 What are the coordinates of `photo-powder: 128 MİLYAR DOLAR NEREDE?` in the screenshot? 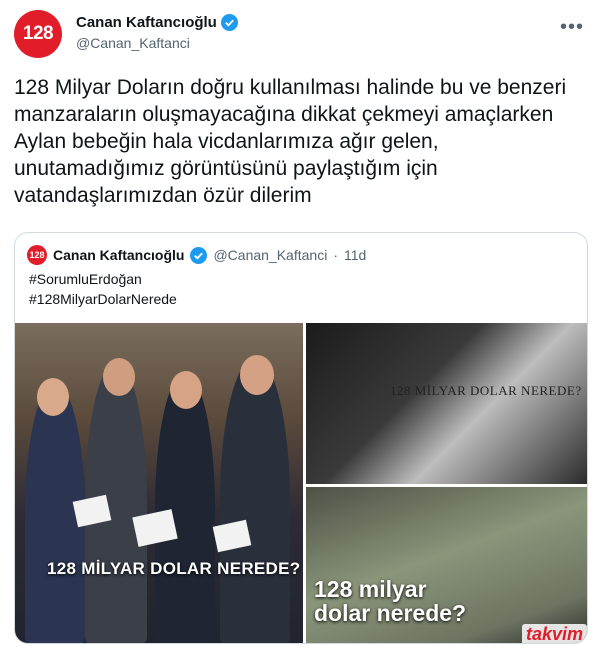 It's located at (446, 403).